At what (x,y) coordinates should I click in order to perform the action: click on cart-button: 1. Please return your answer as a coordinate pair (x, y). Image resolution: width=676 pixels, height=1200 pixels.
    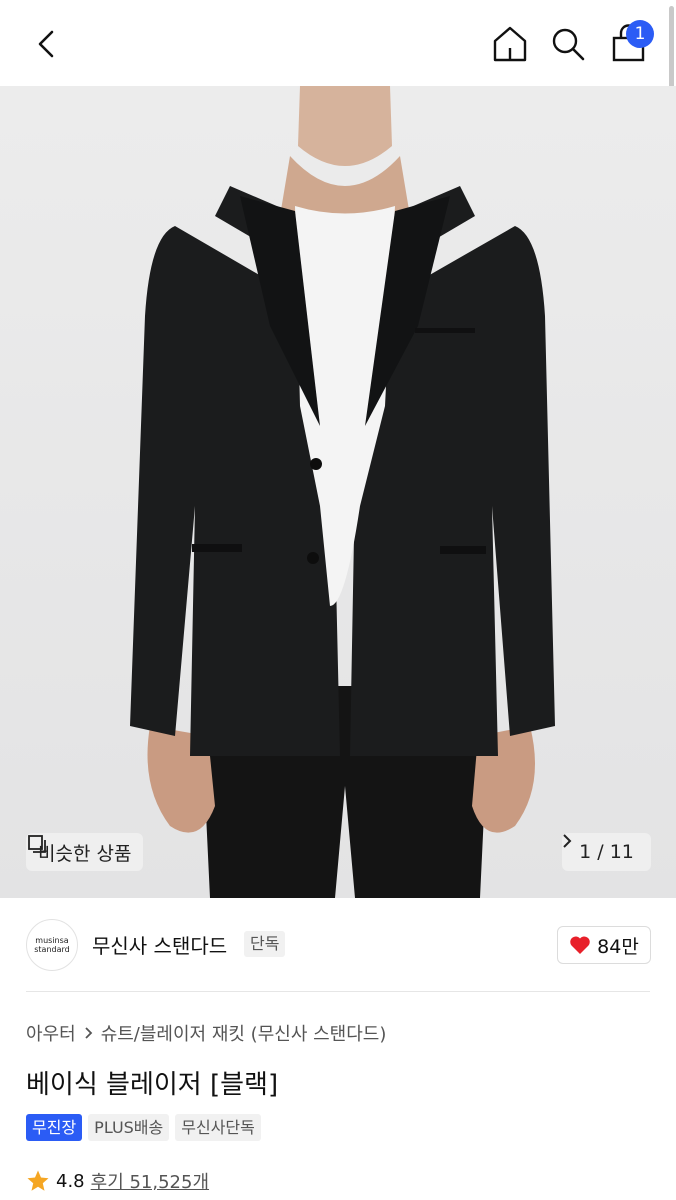
    Looking at the image, I should click on (629, 44).